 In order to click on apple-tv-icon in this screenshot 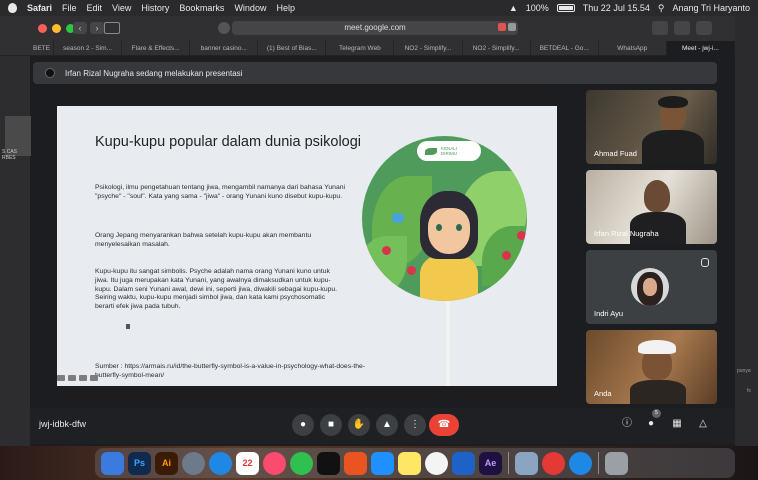, I will do `click(328, 463)`.